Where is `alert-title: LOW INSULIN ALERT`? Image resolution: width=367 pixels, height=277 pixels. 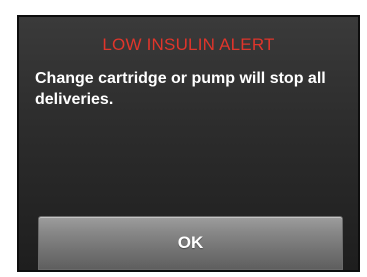
alert-title: LOW INSULIN ALERT is located at coordinates (188, 44).